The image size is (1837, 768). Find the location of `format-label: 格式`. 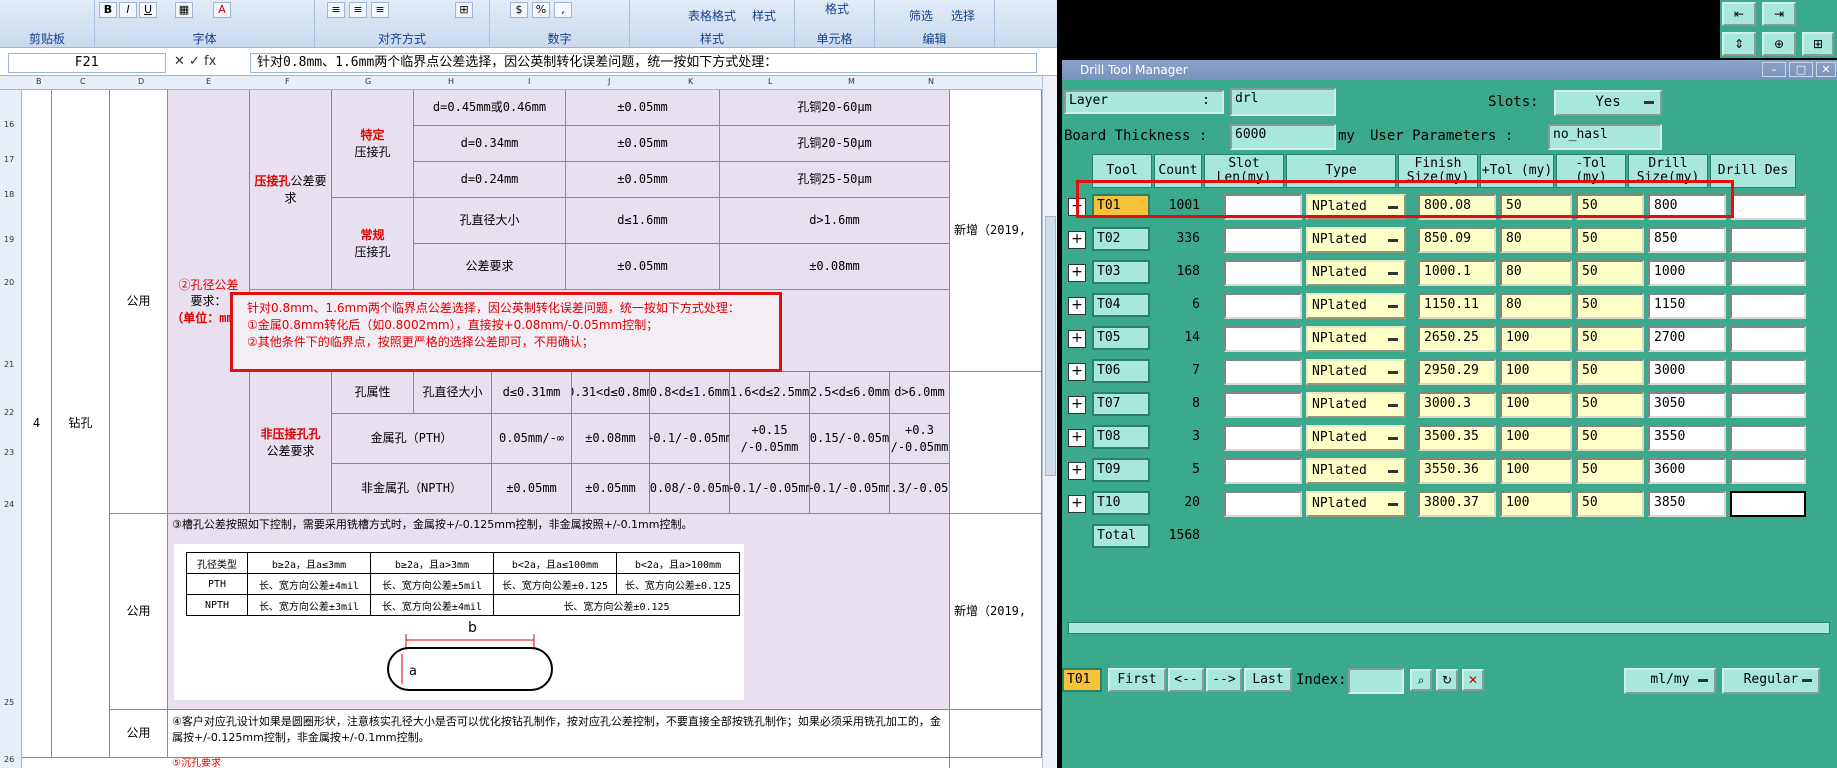

format-label: 格式 is located at coordinates (837, 8).